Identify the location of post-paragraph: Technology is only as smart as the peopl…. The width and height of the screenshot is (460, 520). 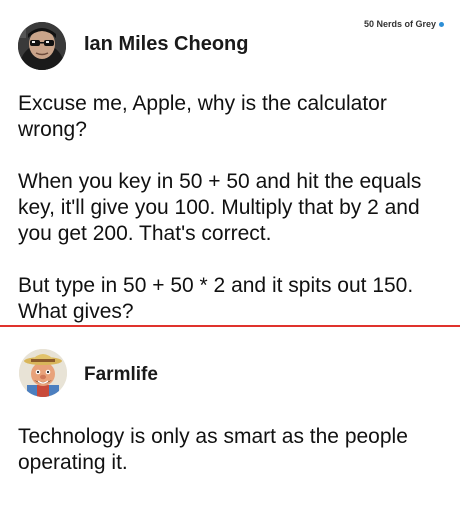
(213, 449).